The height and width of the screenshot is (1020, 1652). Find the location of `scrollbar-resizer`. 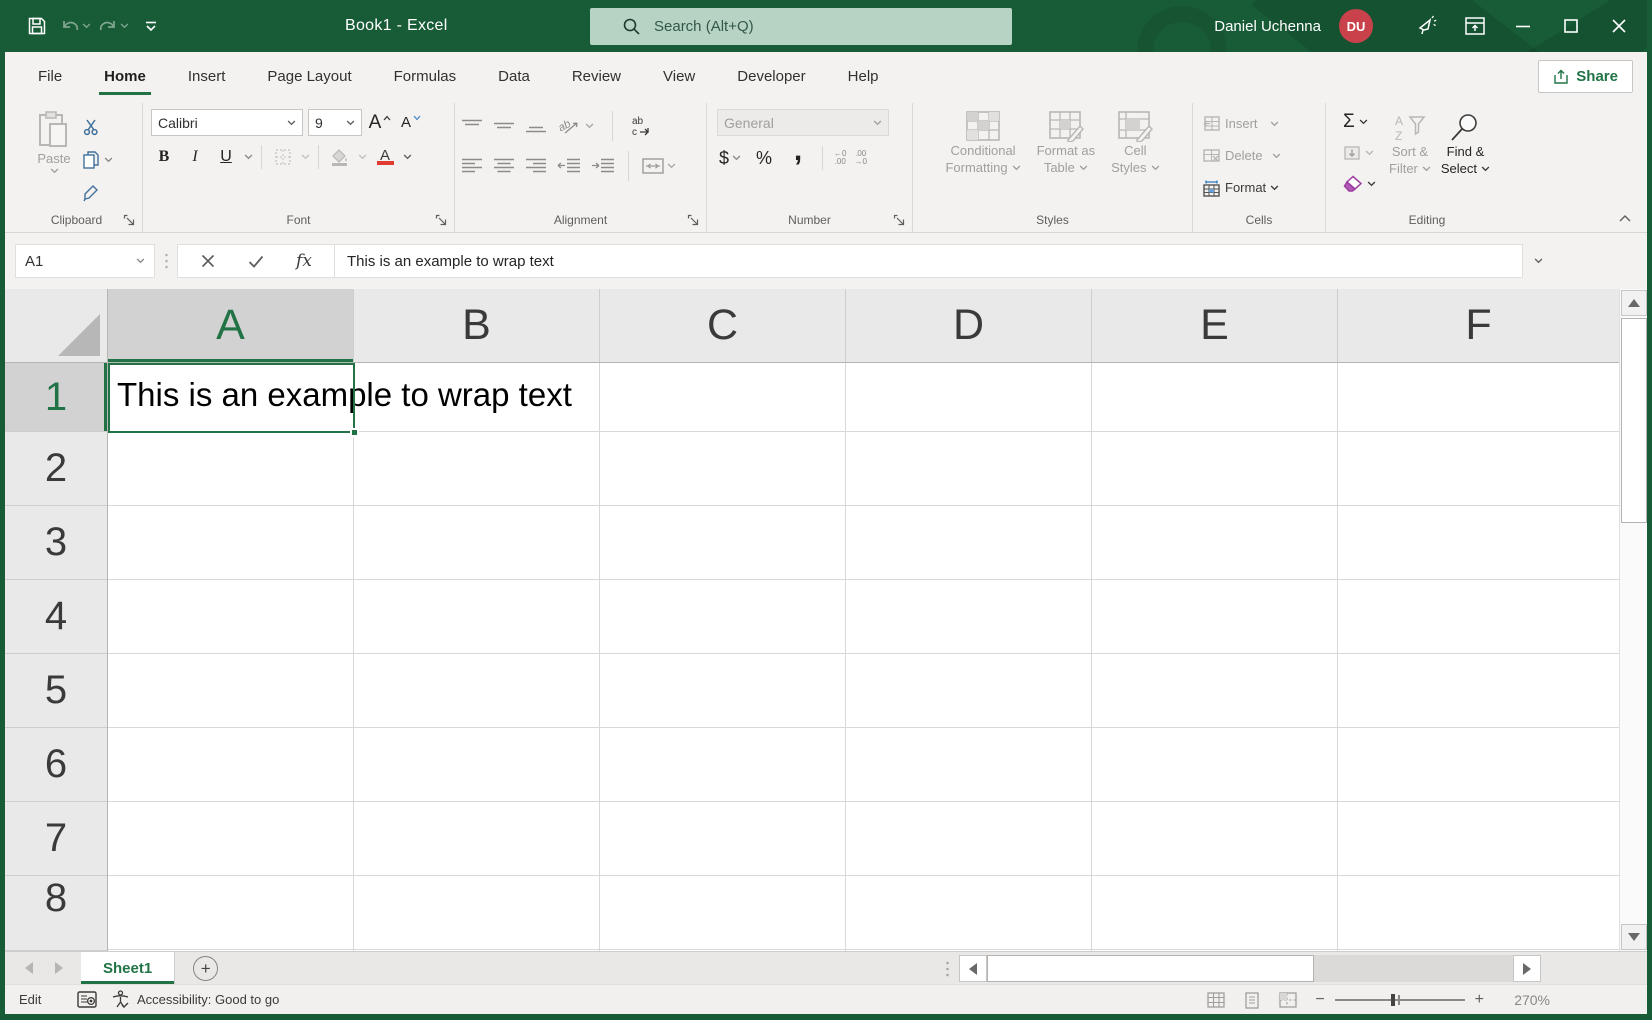

scrollbar-resizer is located at coordinates (947, 969).